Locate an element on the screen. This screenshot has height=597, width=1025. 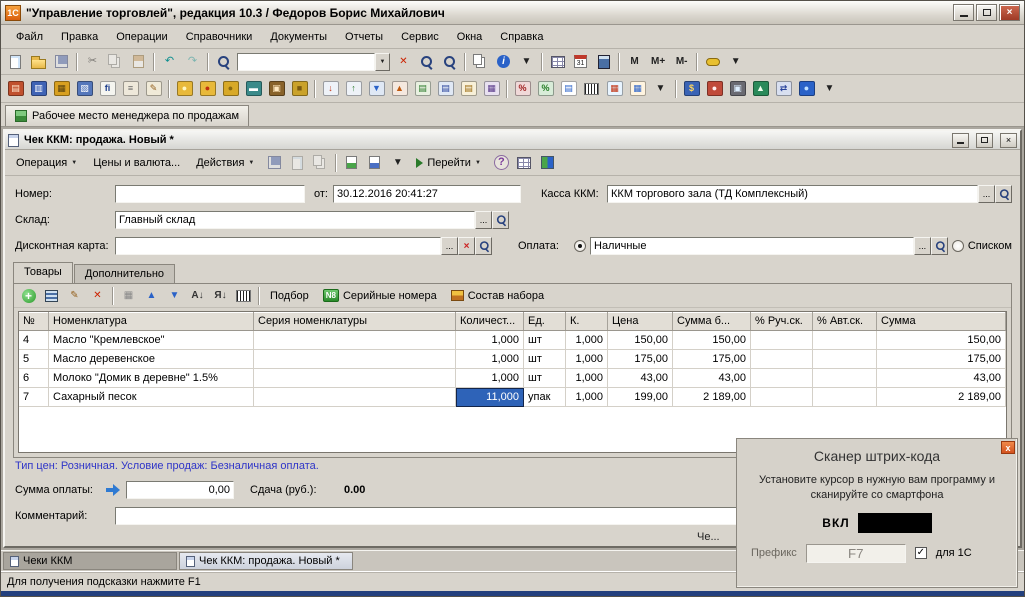
doc-close-button: × is located at coordinates (1008, 140).